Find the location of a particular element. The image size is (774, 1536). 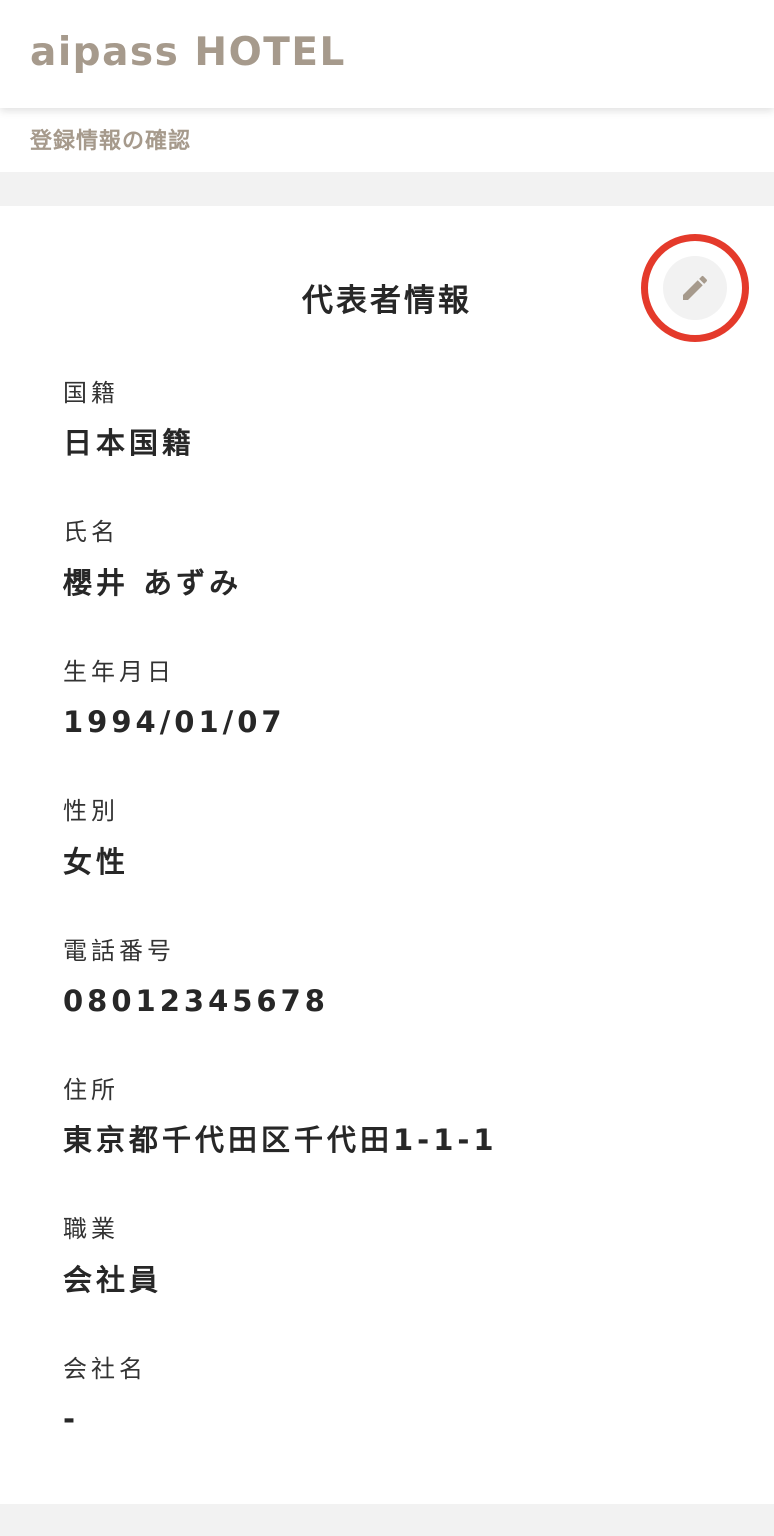

app-header: aipass HOTEL is located at coordinates (387, 54).